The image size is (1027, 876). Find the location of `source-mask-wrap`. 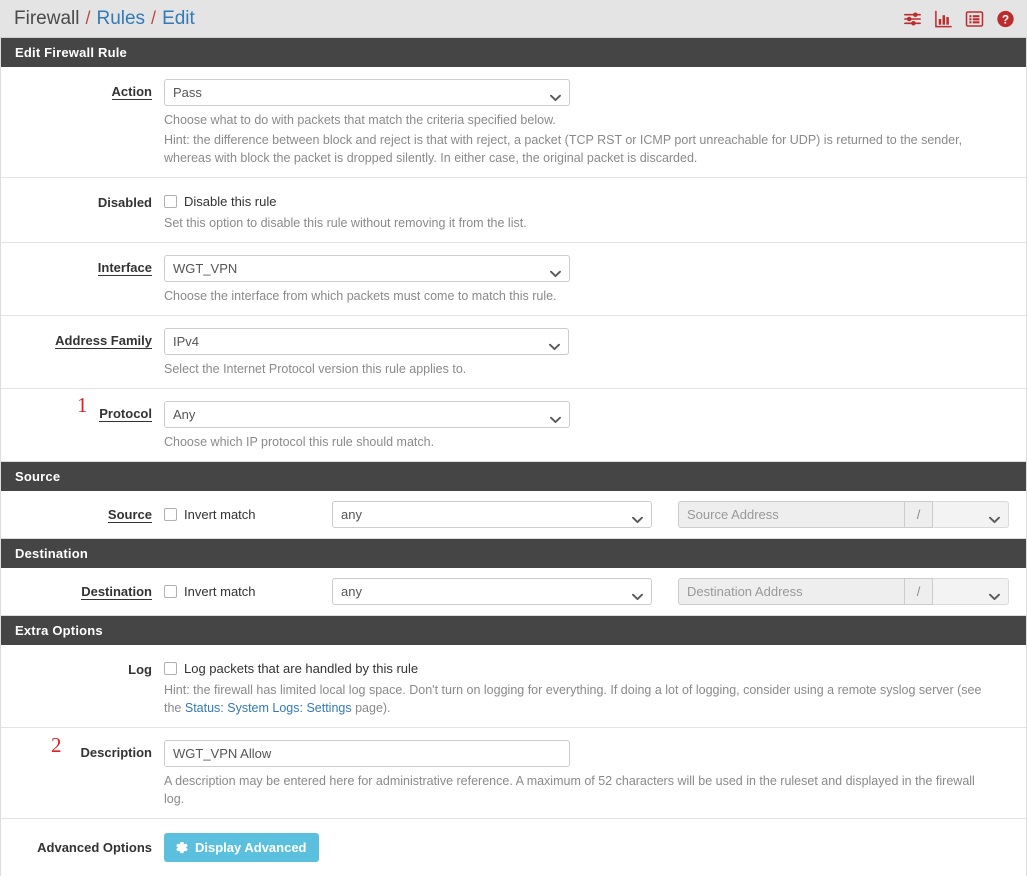

source-mask-wrap is located at coordinates (971, 514).